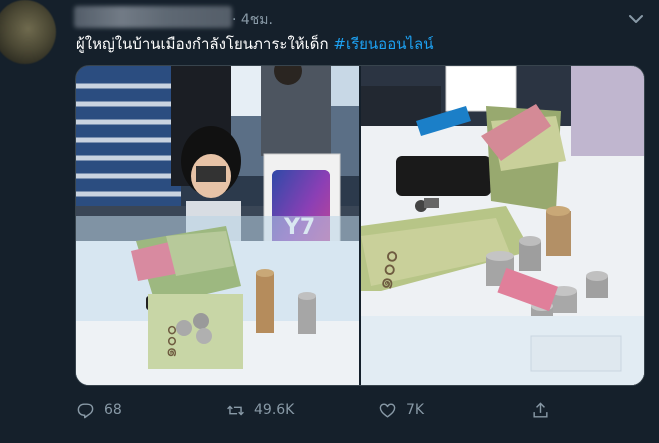 The width and height of the screenshot is (659, 443). Describe the element at coordinates (401, 410) in the screenshot. I see `like-button: 7K` at that location.